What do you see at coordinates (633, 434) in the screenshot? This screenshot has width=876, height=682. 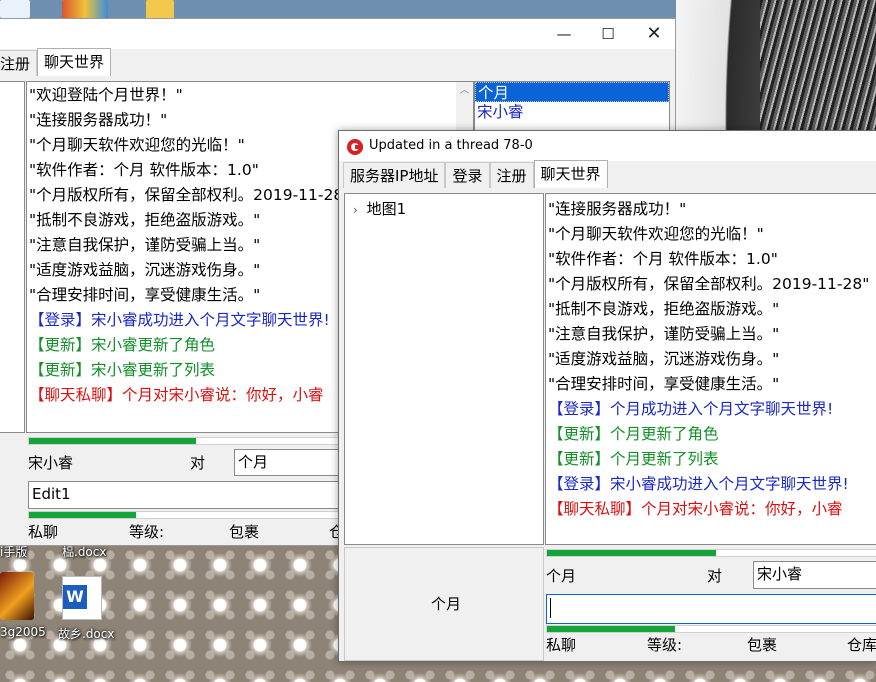 I see `message-line: 【更新】个月更新了角色` at bounding box center [633, 434].